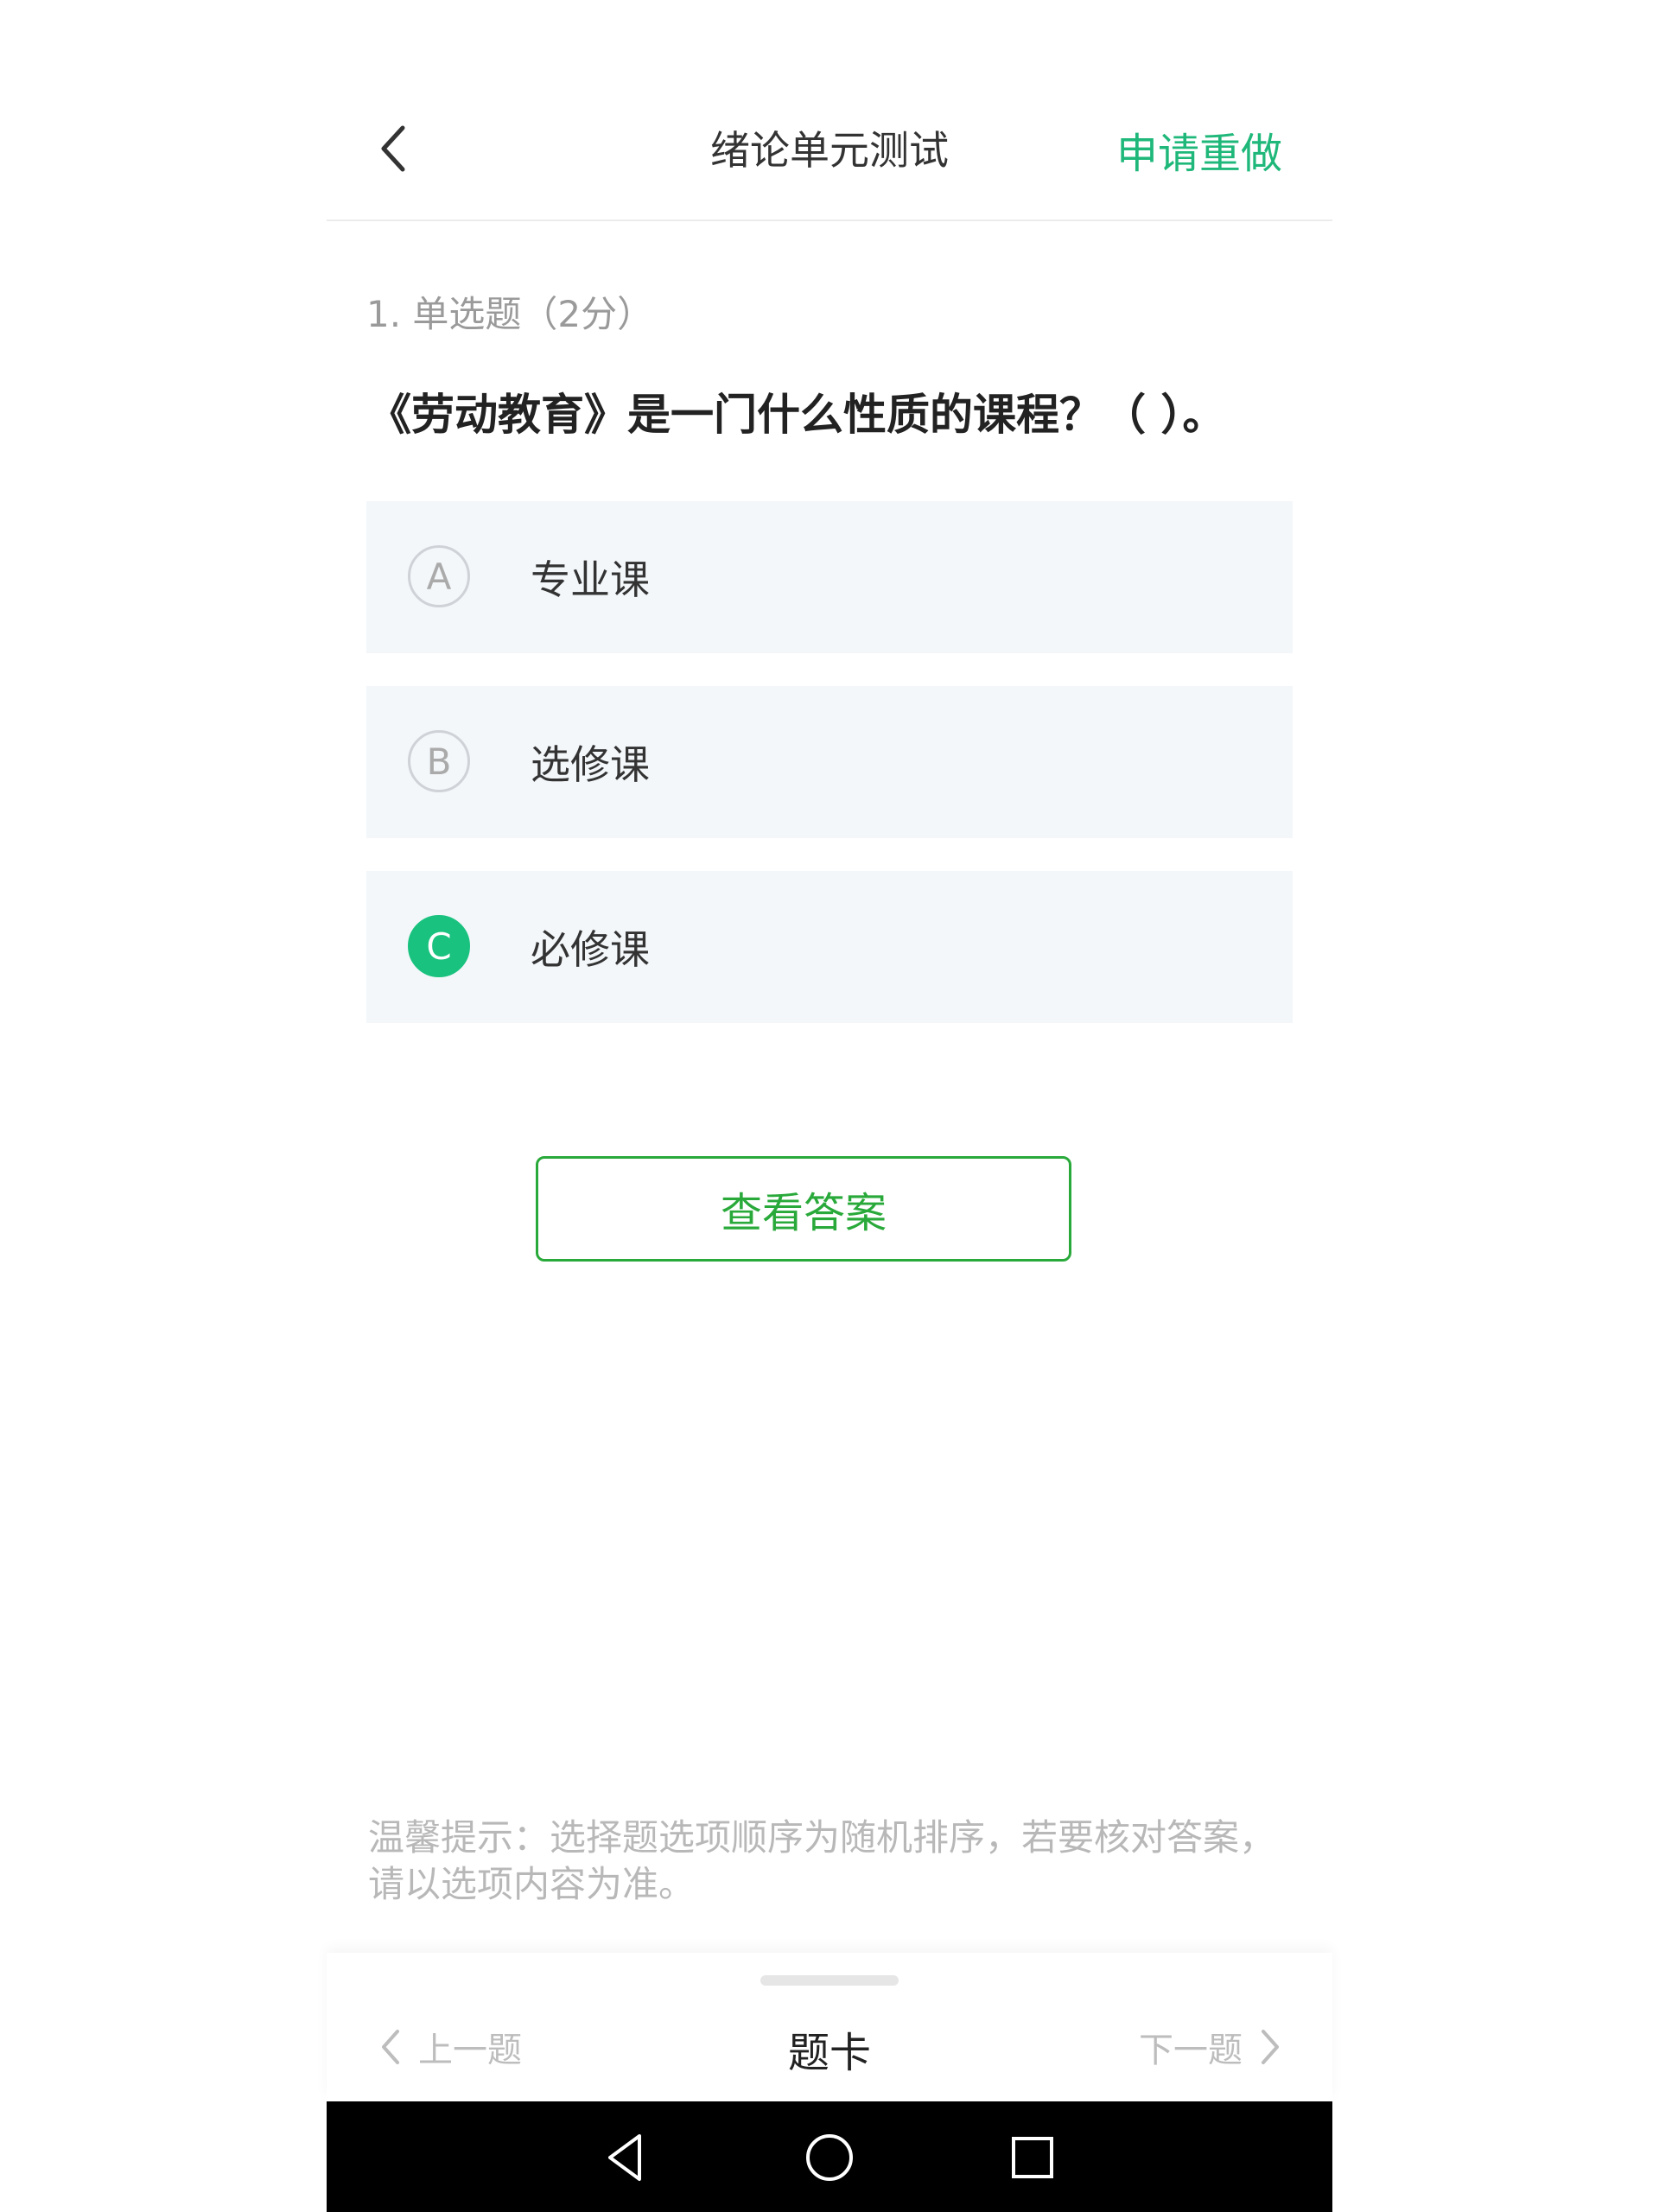 This screenshot has height=2212, width=1659. I want to click on question-text: 《劳动教育》是一门什么性质的课程？（ ）。, so click(797, 415).